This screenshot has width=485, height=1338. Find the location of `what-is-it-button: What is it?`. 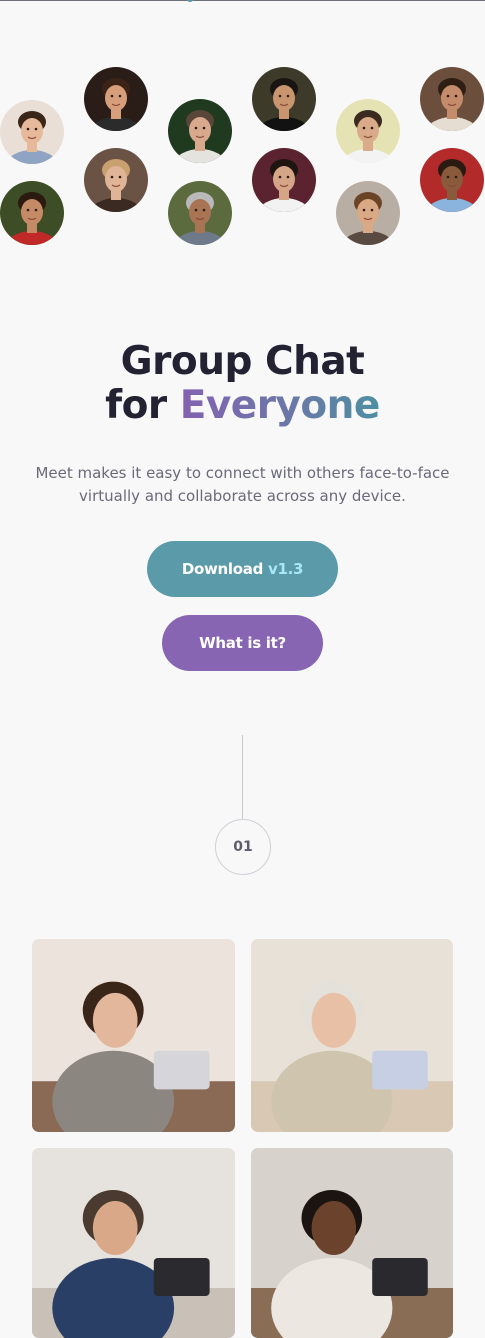

what-is-it-button: What is it? is located at coordinates (242, 643).